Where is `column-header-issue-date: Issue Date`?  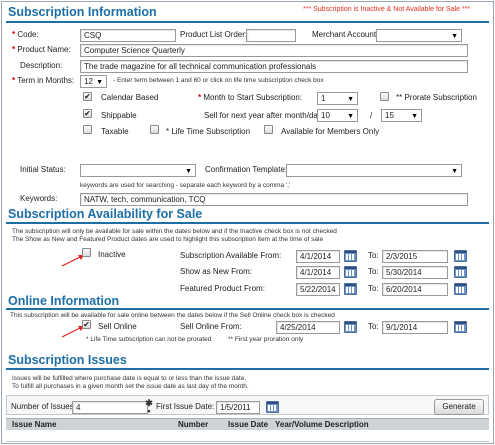 column-header-issue-date: Issue Date is located at coordinates (248, 424).